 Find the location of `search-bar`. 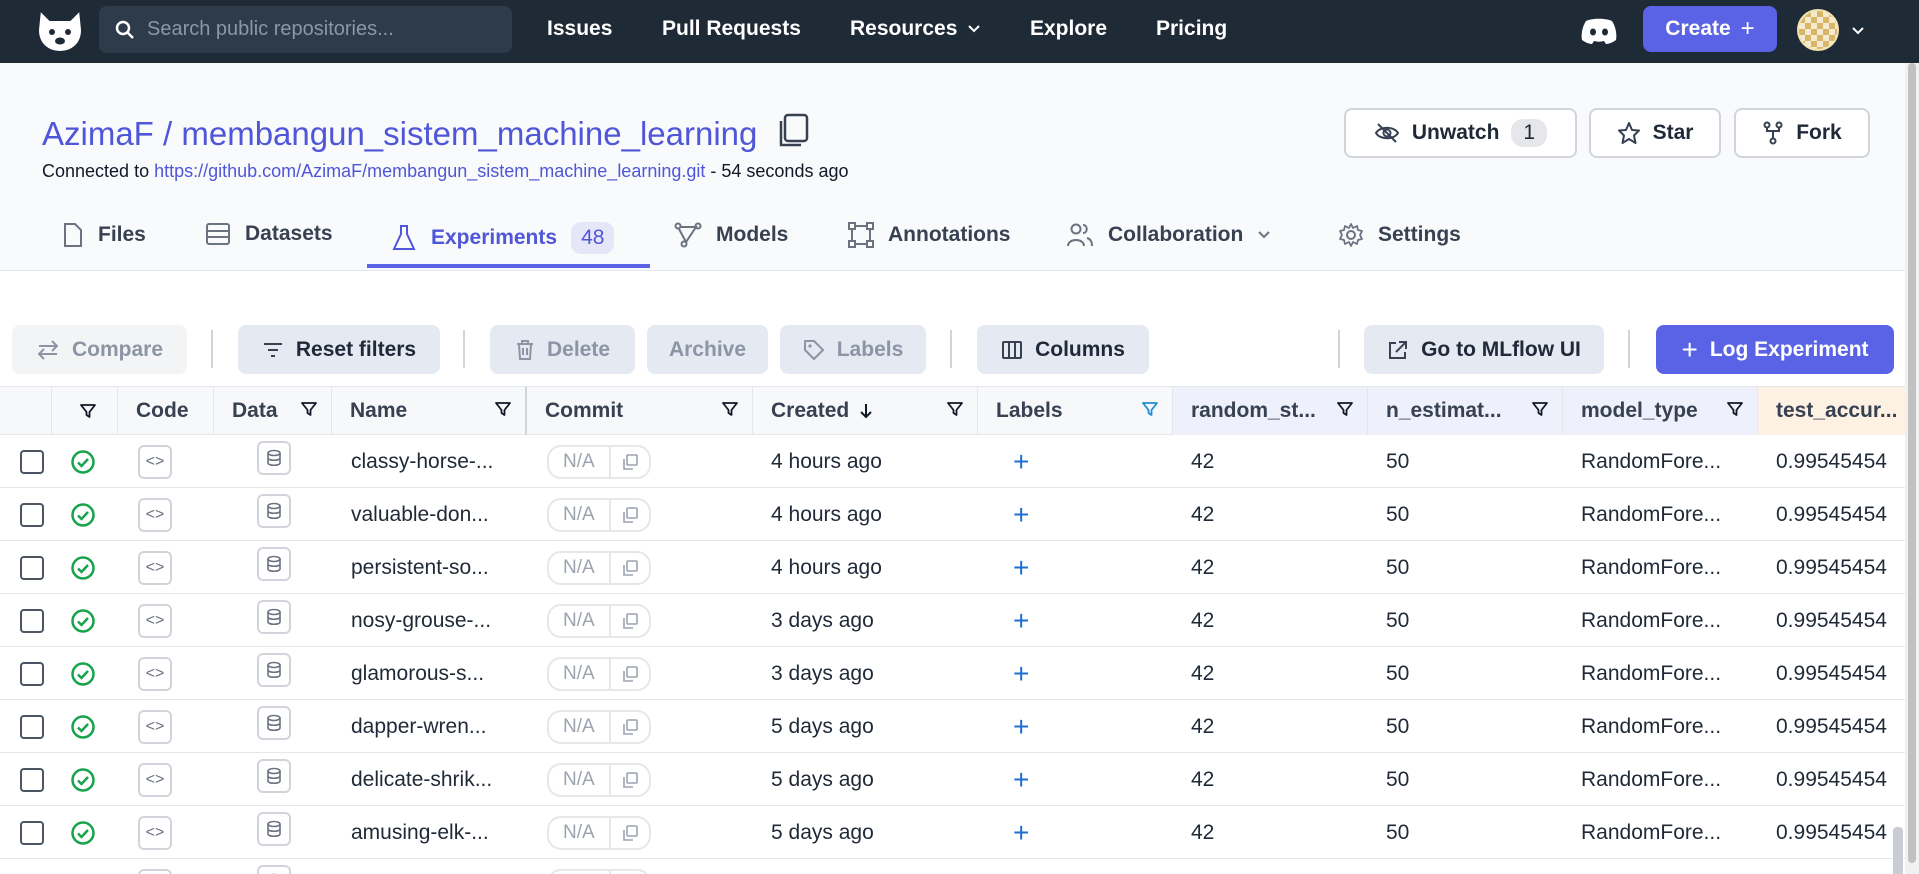

search-bar is located at coordinates (305, 29).